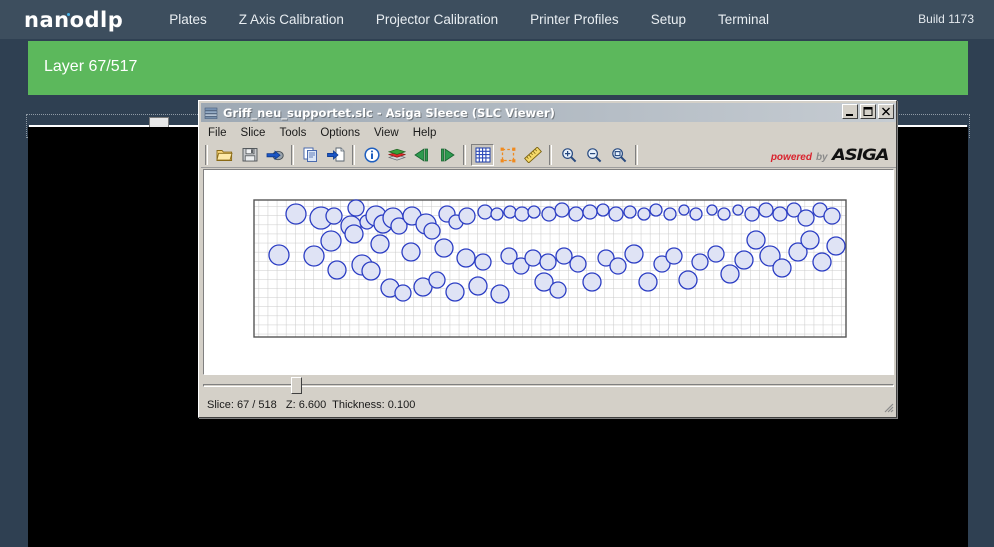 The image size is (994, 547). Describe the element at coordinates (446, 155) in the screenshot. I see `next-slice-icon` at that location.